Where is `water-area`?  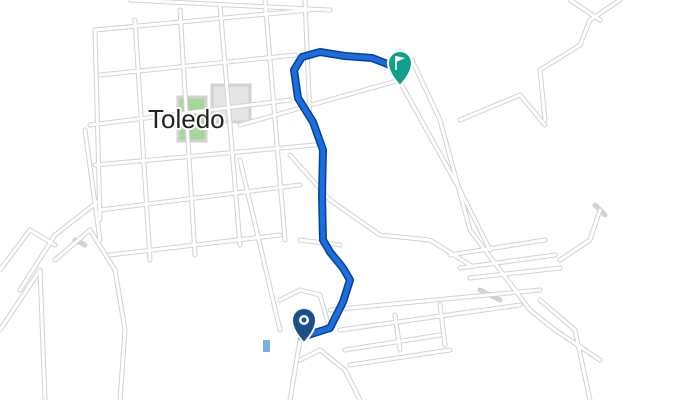 water-area is located at coordinates (266, 346).